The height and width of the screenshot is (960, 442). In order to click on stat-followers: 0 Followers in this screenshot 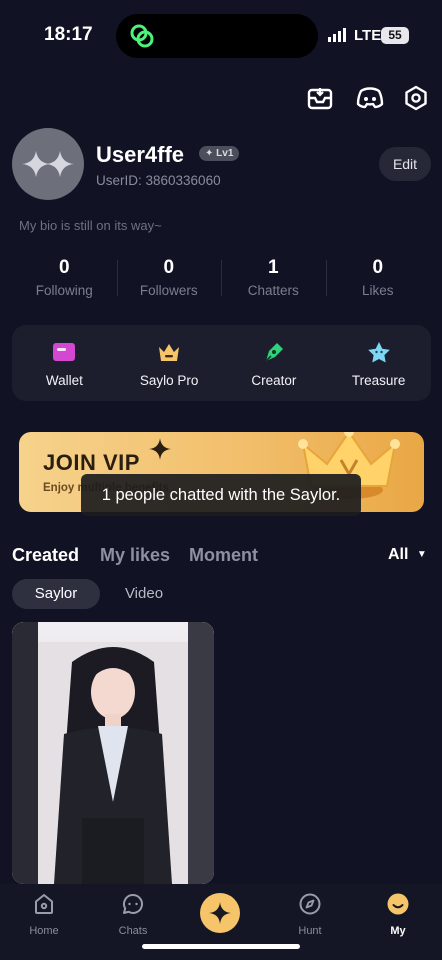, I will do `click(169, 278)`.